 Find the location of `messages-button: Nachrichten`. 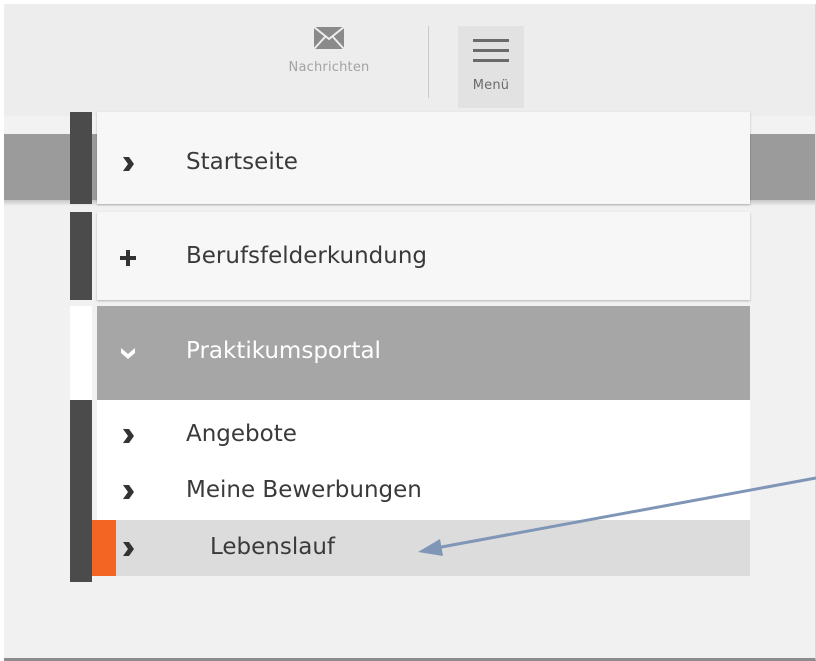

messages-button: Nachrichten is located at coordinates (329, 50).